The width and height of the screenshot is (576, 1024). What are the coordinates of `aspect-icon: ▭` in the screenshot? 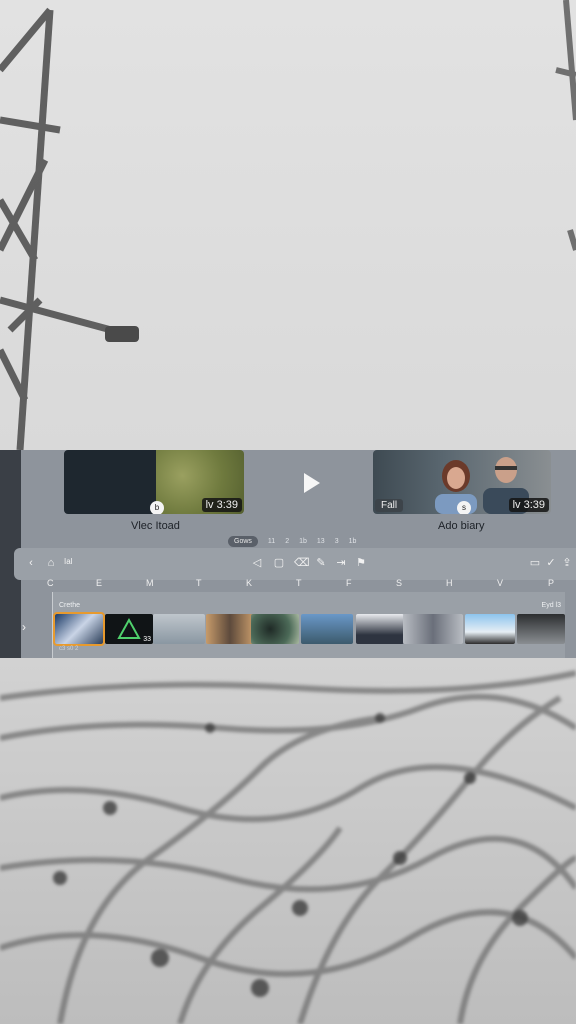 It's located at (535, 563).